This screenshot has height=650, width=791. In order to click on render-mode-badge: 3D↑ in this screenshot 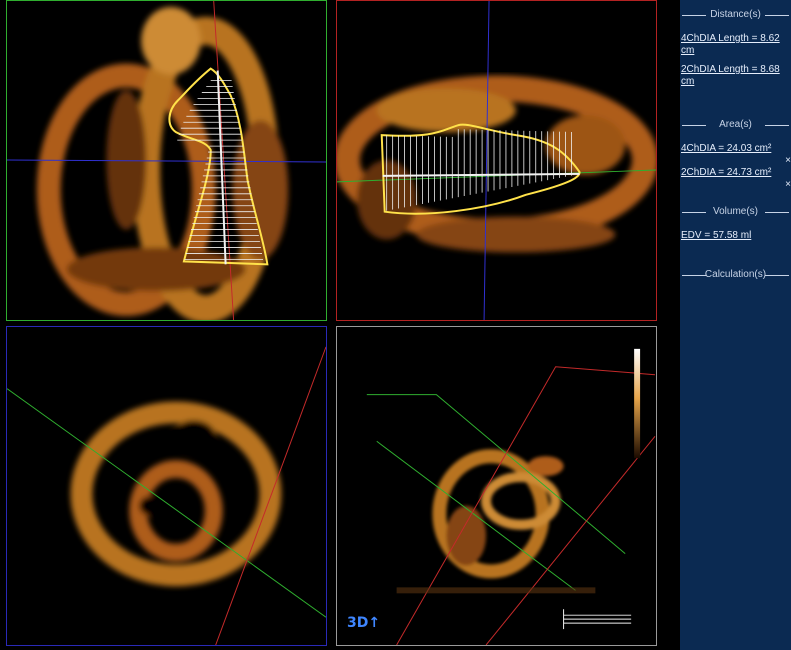, I will do `click(363, 623)`.